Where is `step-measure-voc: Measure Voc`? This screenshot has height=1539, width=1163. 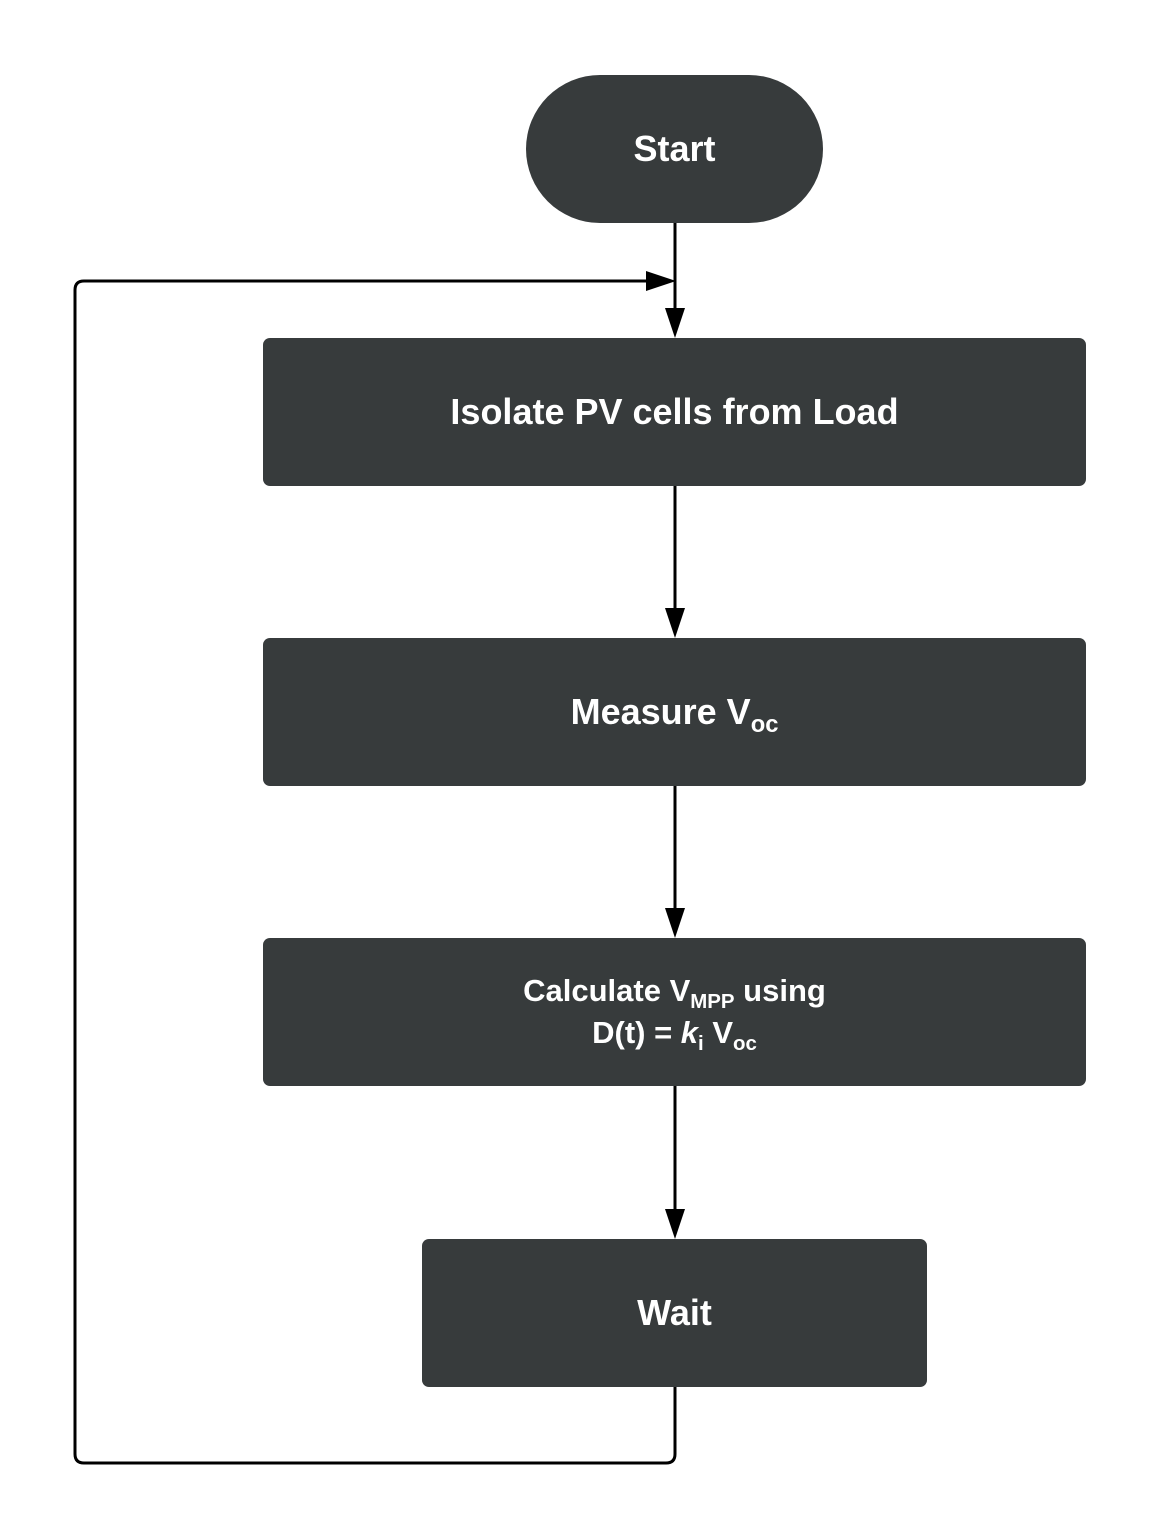 step-measure-voc: Measure Voc is located at coordinates (674, 712).